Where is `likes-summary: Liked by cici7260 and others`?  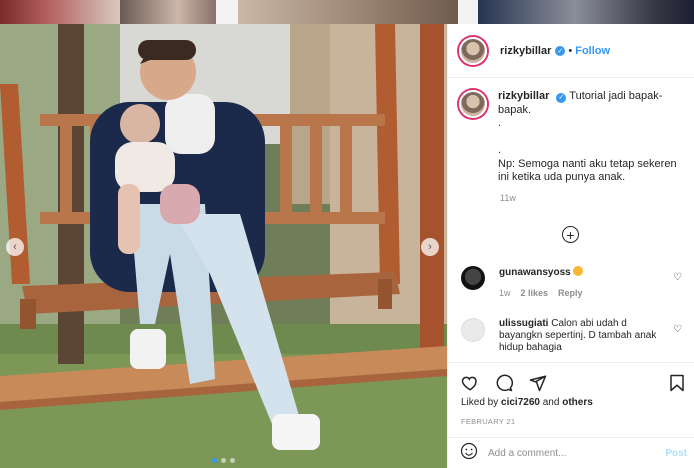
likes-summary: Liked by cici7260 and others is located at coordinates (527, 402).